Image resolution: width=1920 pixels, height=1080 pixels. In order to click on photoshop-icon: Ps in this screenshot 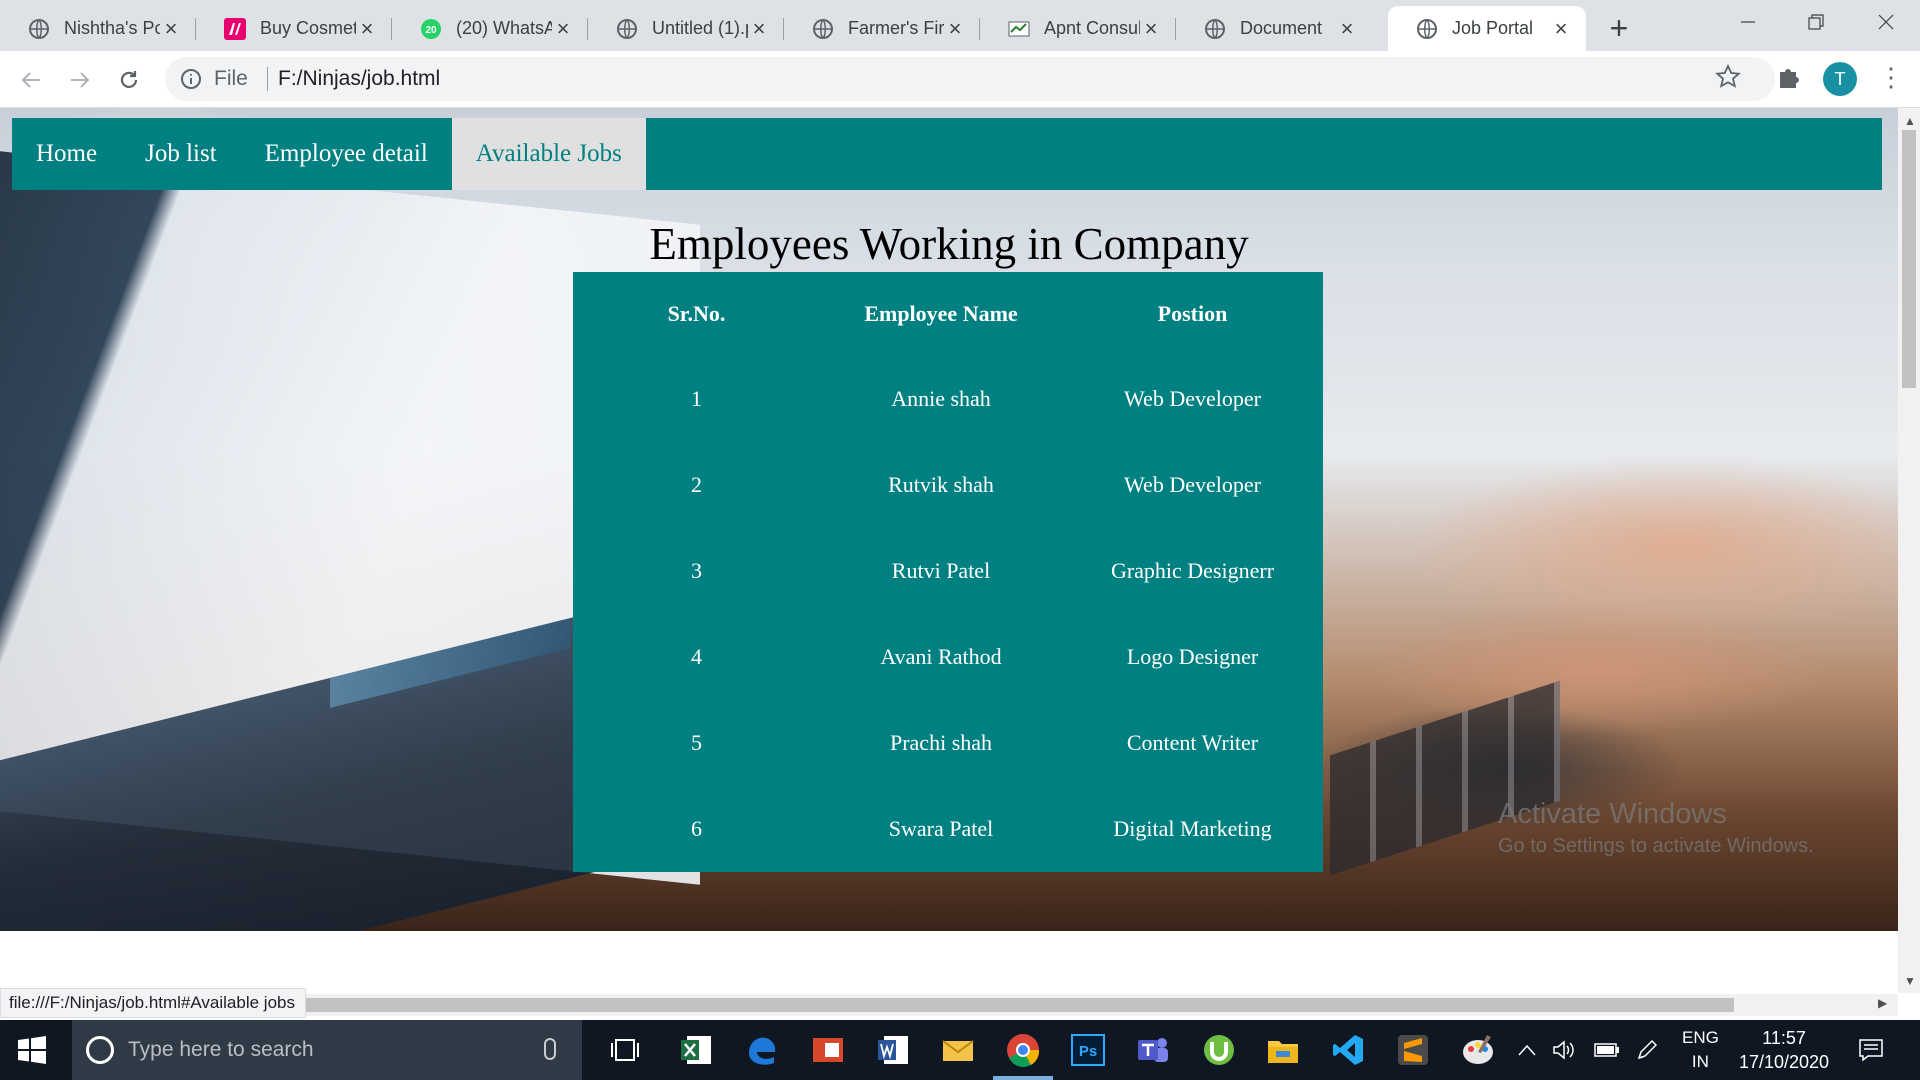, I will do `click(1088, 1050)`.